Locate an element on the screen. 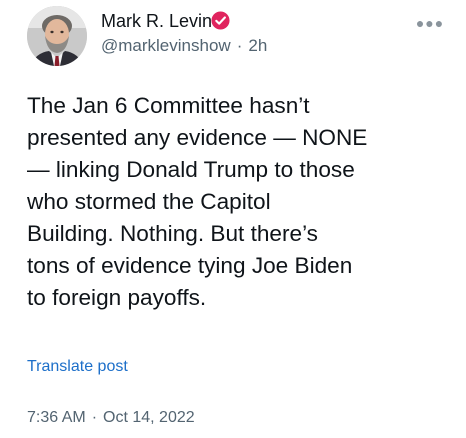 Image resolution: width=466 pixels, height=438 pixels. translate-post-link: Translate post is located at coordinates (77, 367).